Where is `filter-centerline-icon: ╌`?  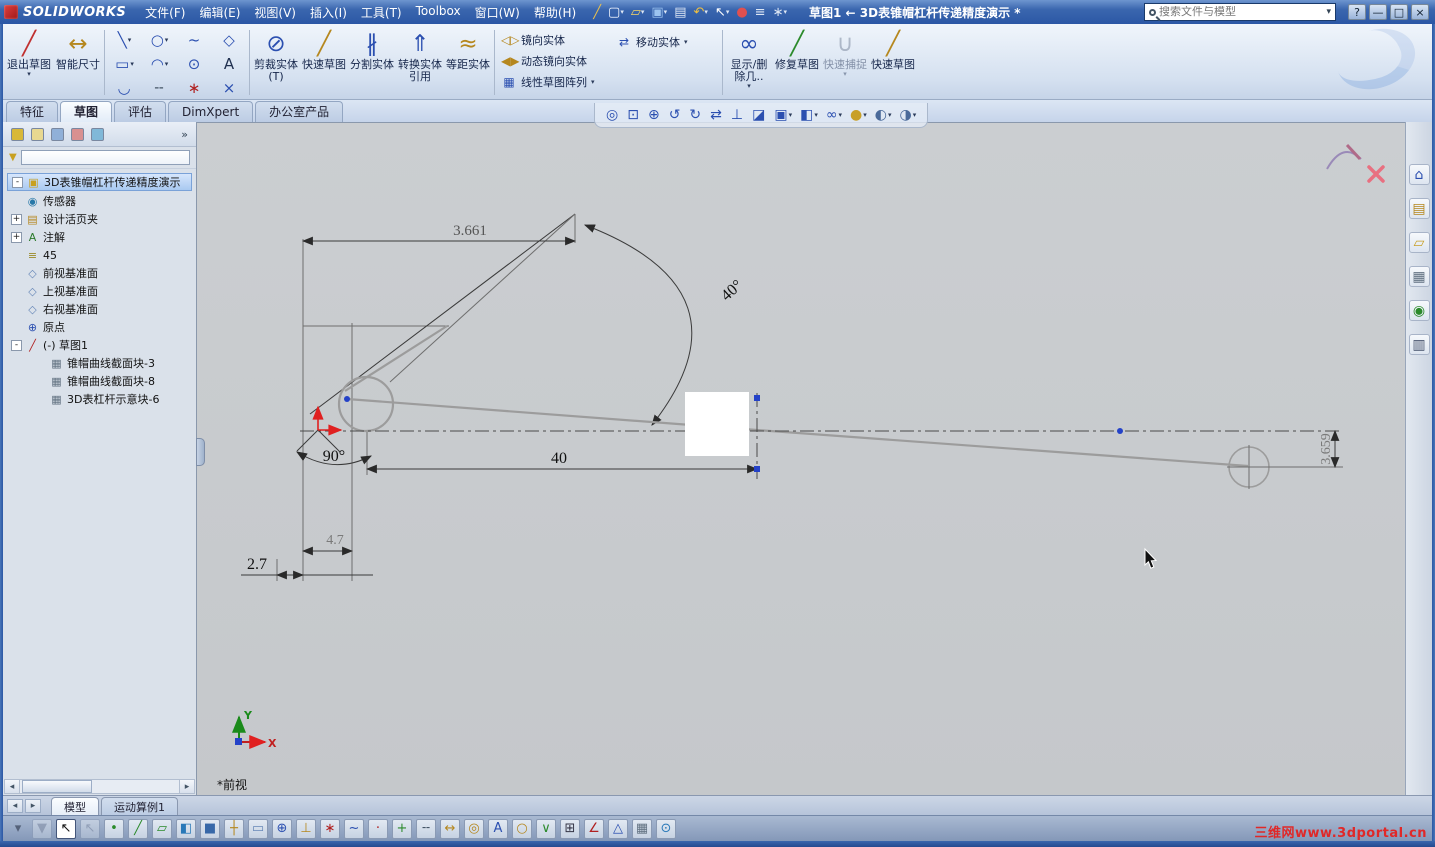 filter-centerline-icon: ╌ is located at coordinates (426, 828).